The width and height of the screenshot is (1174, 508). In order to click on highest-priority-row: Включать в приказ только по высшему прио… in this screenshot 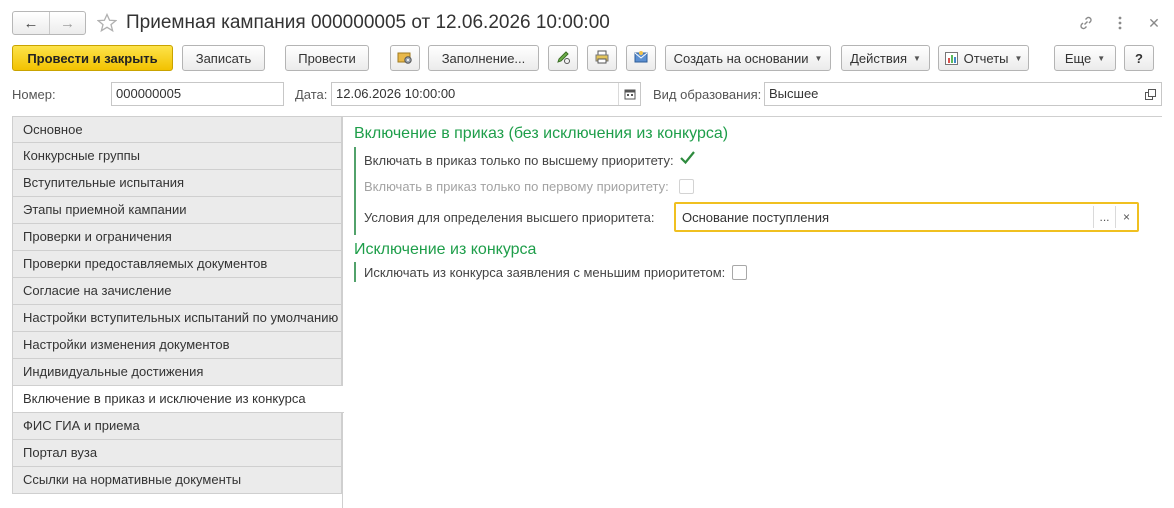, I will do `click(752, 160)`.